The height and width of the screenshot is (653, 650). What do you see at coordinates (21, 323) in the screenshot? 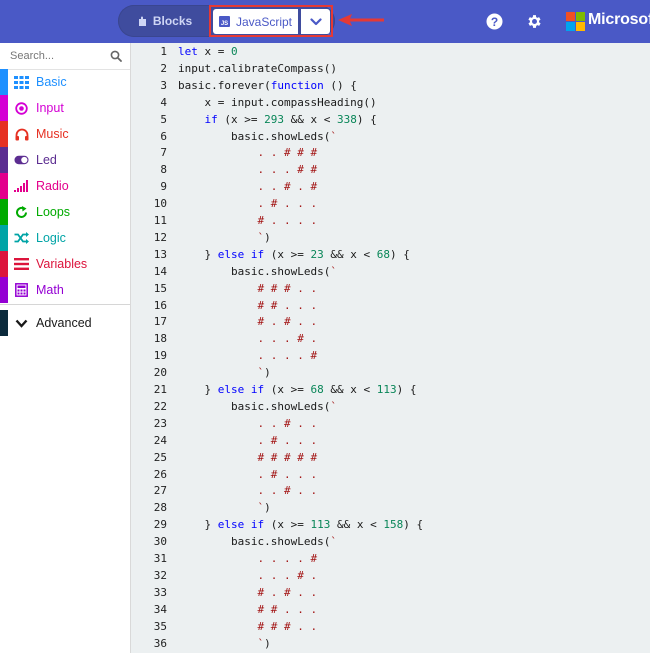
I see `chevron-down-icon` at bounding box center [21, 323].